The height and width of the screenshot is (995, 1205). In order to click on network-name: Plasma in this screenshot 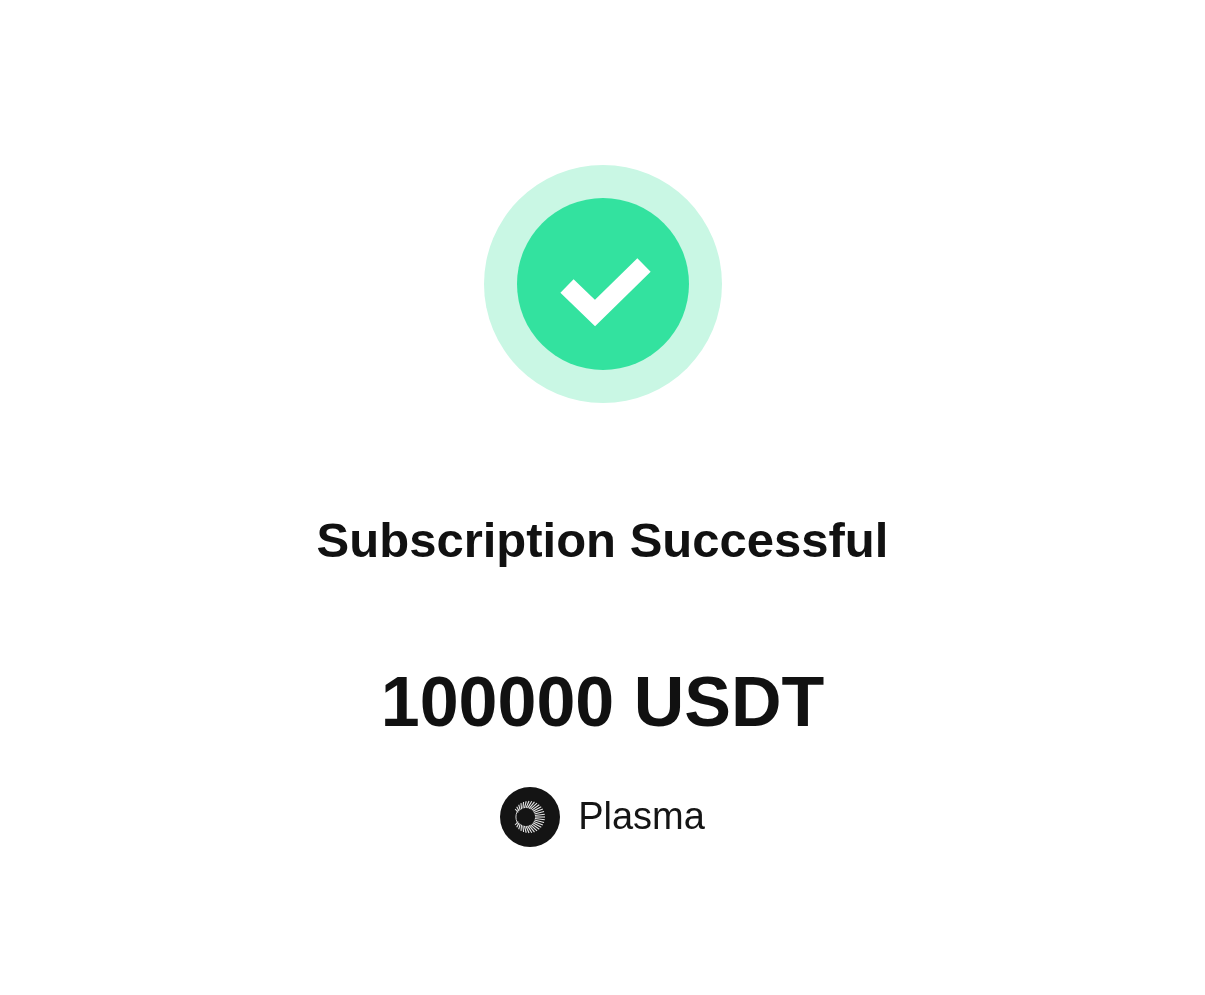, I will do `click(641, 816)`.